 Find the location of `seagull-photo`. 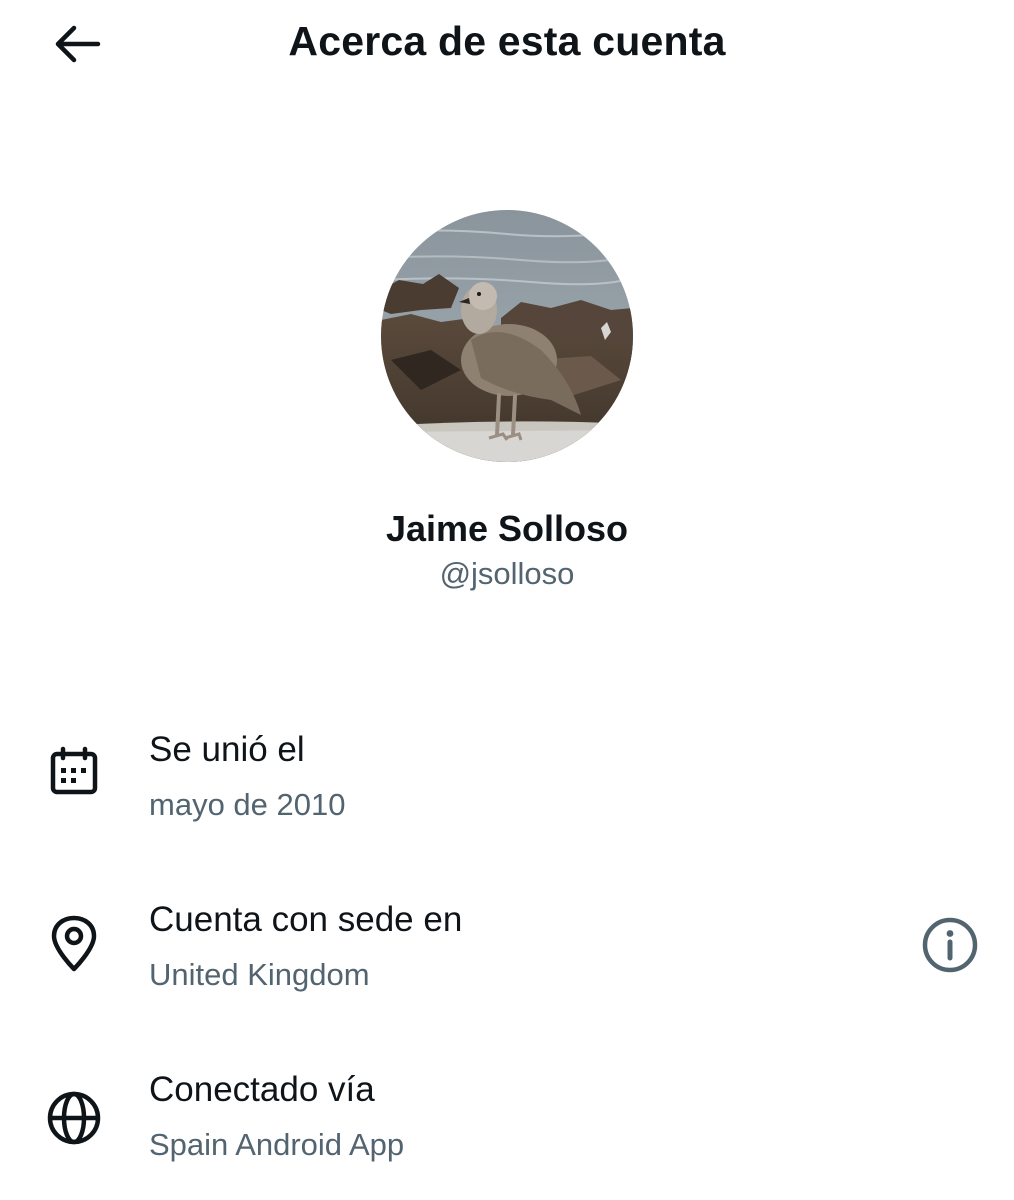

seagull-photo is located at coordinates (507, 336).